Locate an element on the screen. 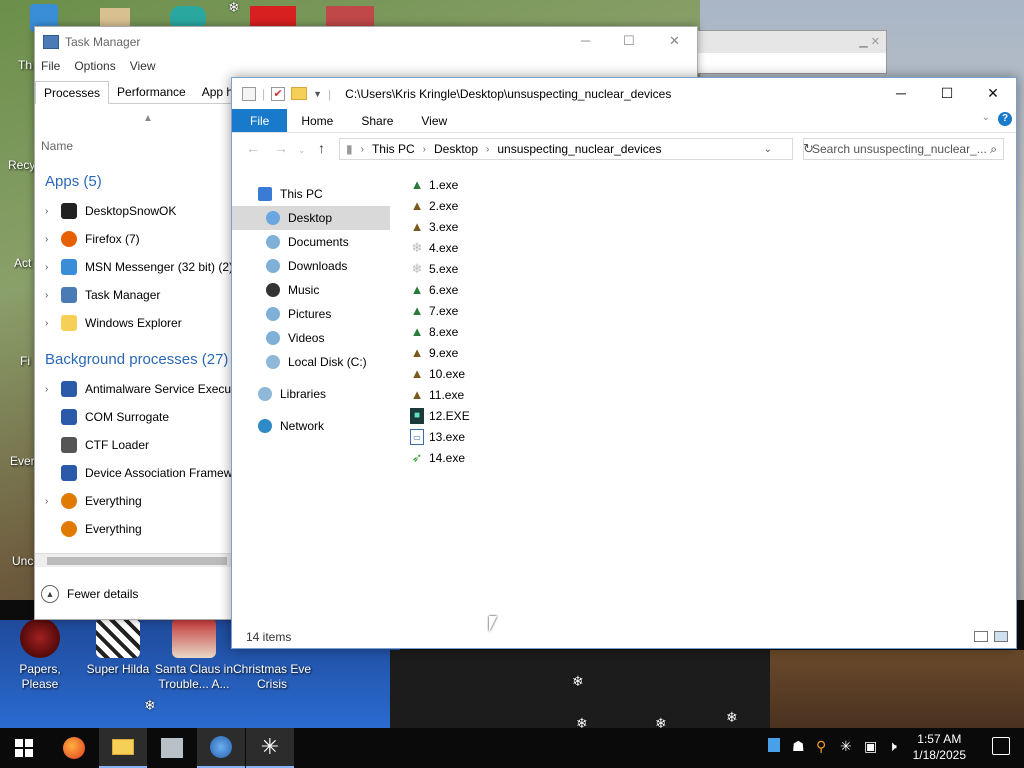  process-row: › Firefox (7) is located at coordinates (92, 239).